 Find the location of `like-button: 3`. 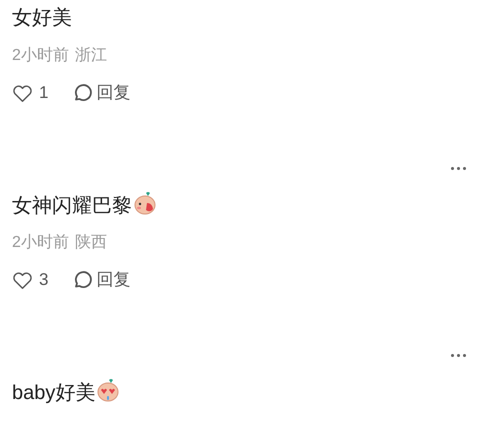

like-button: 3 is located at coordinates (30, 280).